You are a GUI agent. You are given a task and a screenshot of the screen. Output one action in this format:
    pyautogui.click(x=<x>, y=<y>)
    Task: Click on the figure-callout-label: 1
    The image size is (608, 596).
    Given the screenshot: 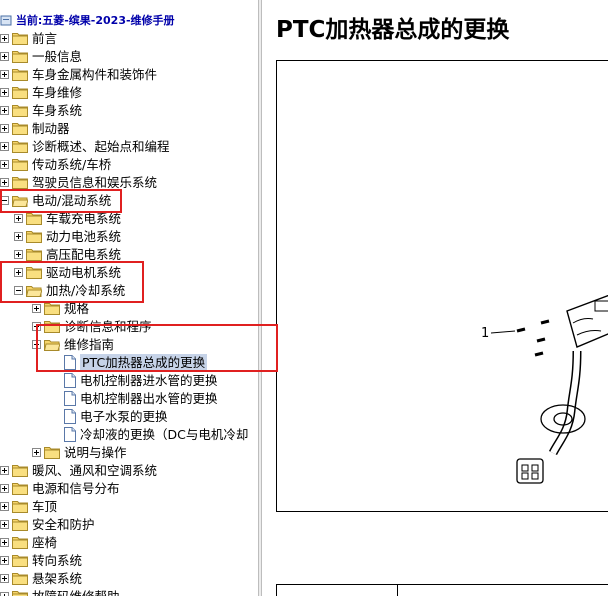 What is the action you would take?
    pyautogui.click(x=485, y=333)
    